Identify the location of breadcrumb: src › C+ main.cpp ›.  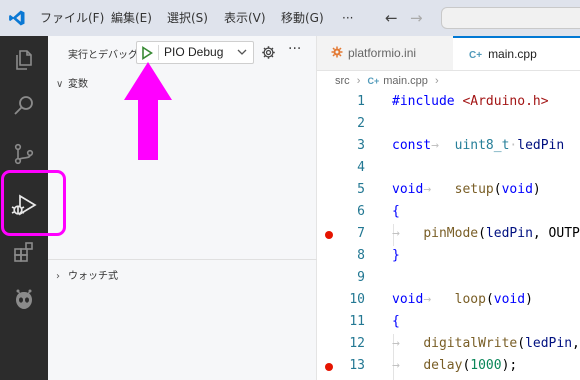
(448, 81).